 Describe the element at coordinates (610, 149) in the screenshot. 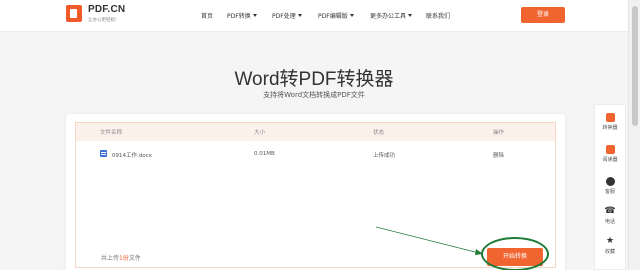

I see `reader-icon` at that location.